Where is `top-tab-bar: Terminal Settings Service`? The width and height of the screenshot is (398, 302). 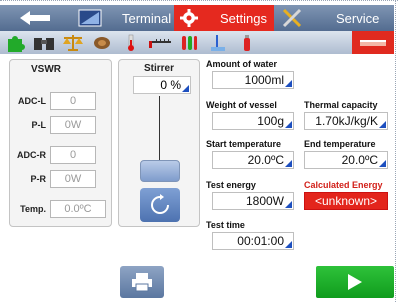
top-tab-bar: Terminal Settings Service is located at coordinates (197, 18).